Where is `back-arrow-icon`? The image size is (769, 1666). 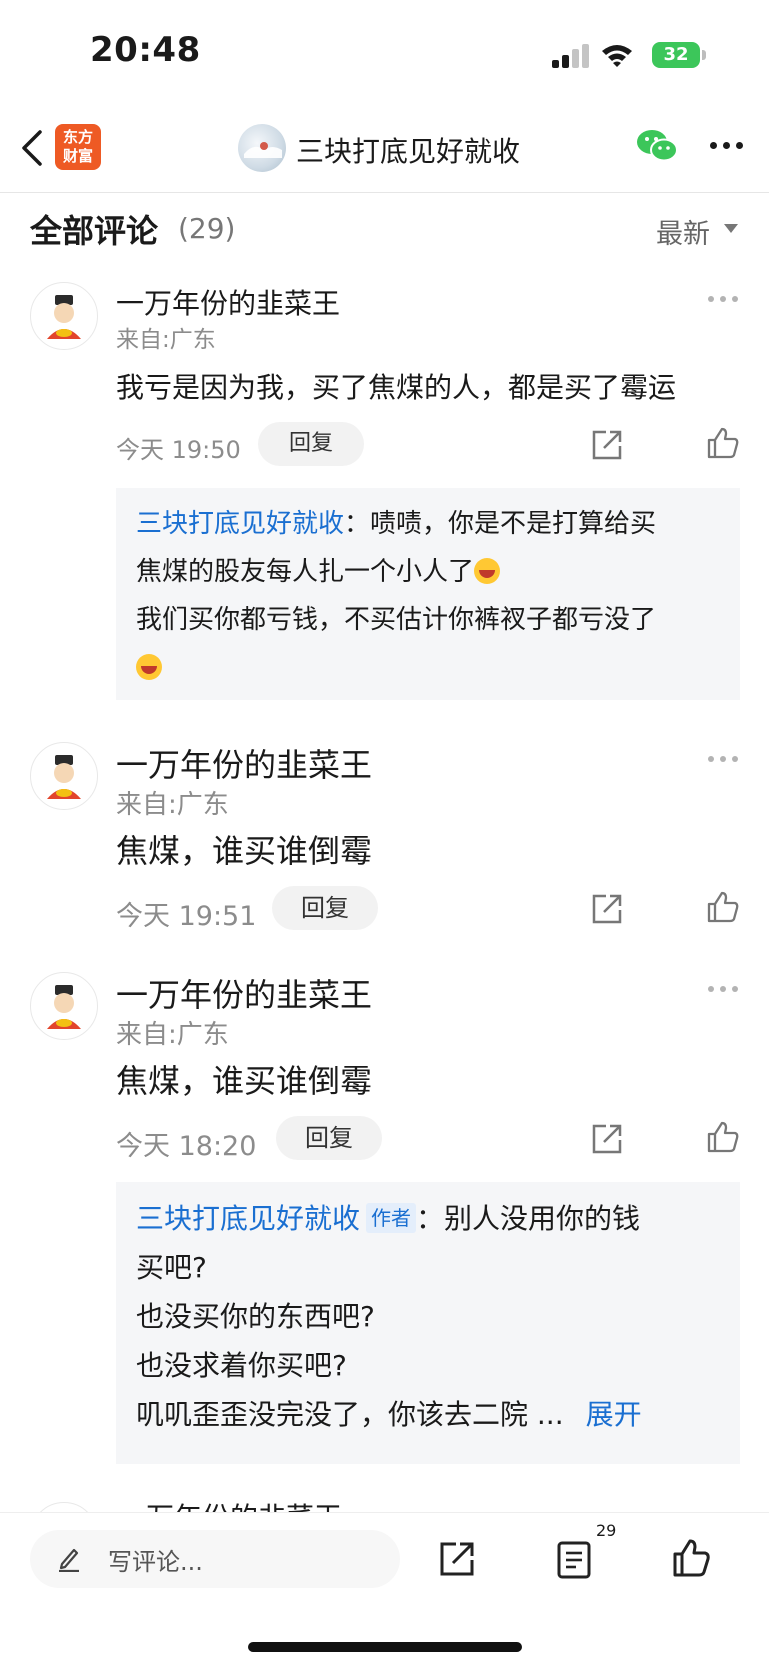 back-arrow-icon is located at coordinates (33, 148).